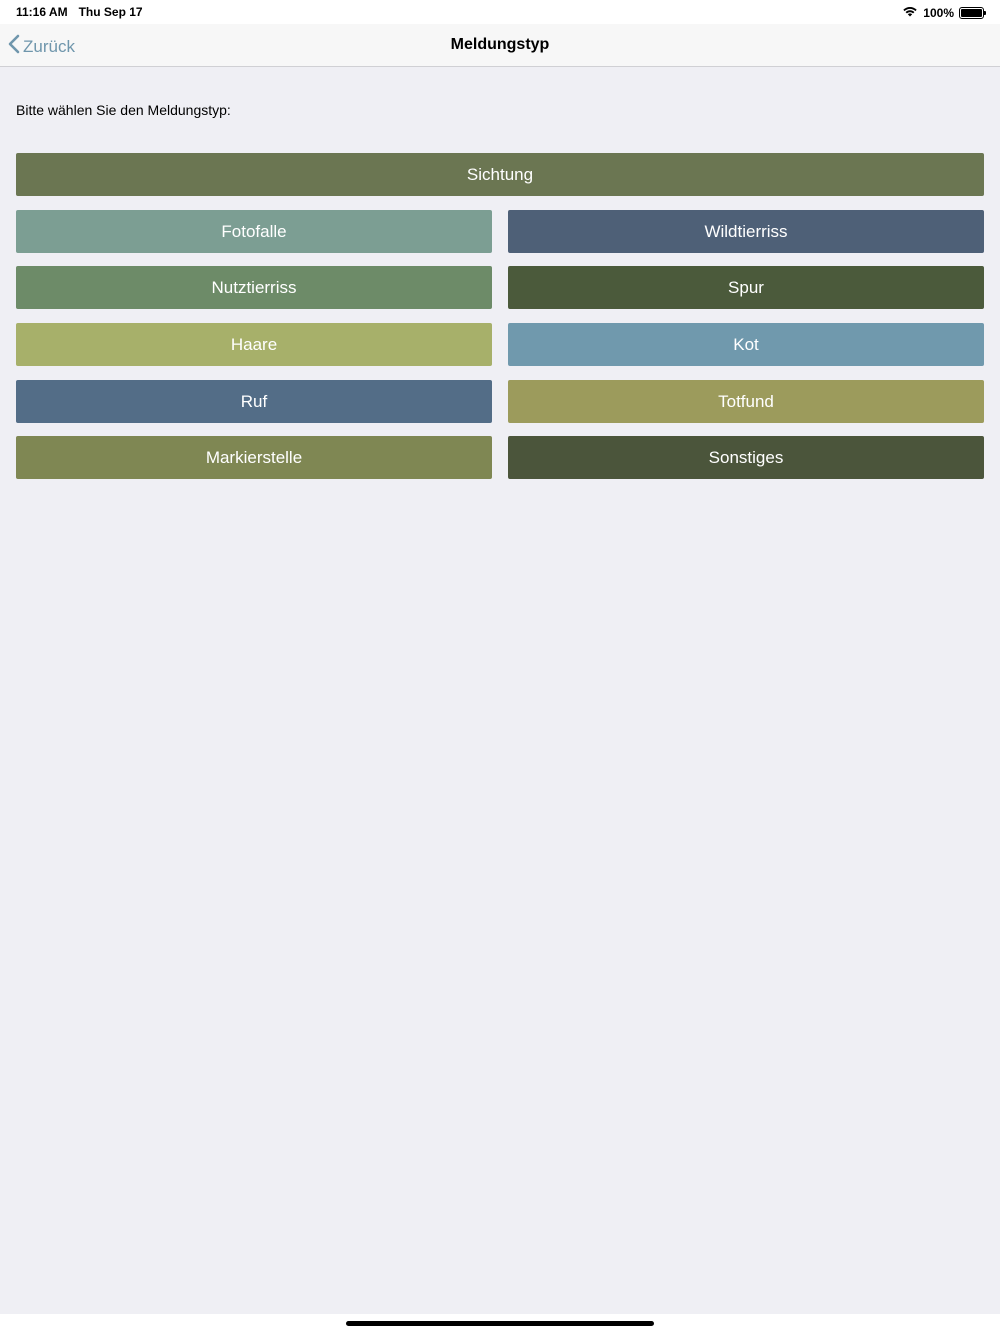  I want to click on status-date: Thu Sep 17, so click(110, 12).